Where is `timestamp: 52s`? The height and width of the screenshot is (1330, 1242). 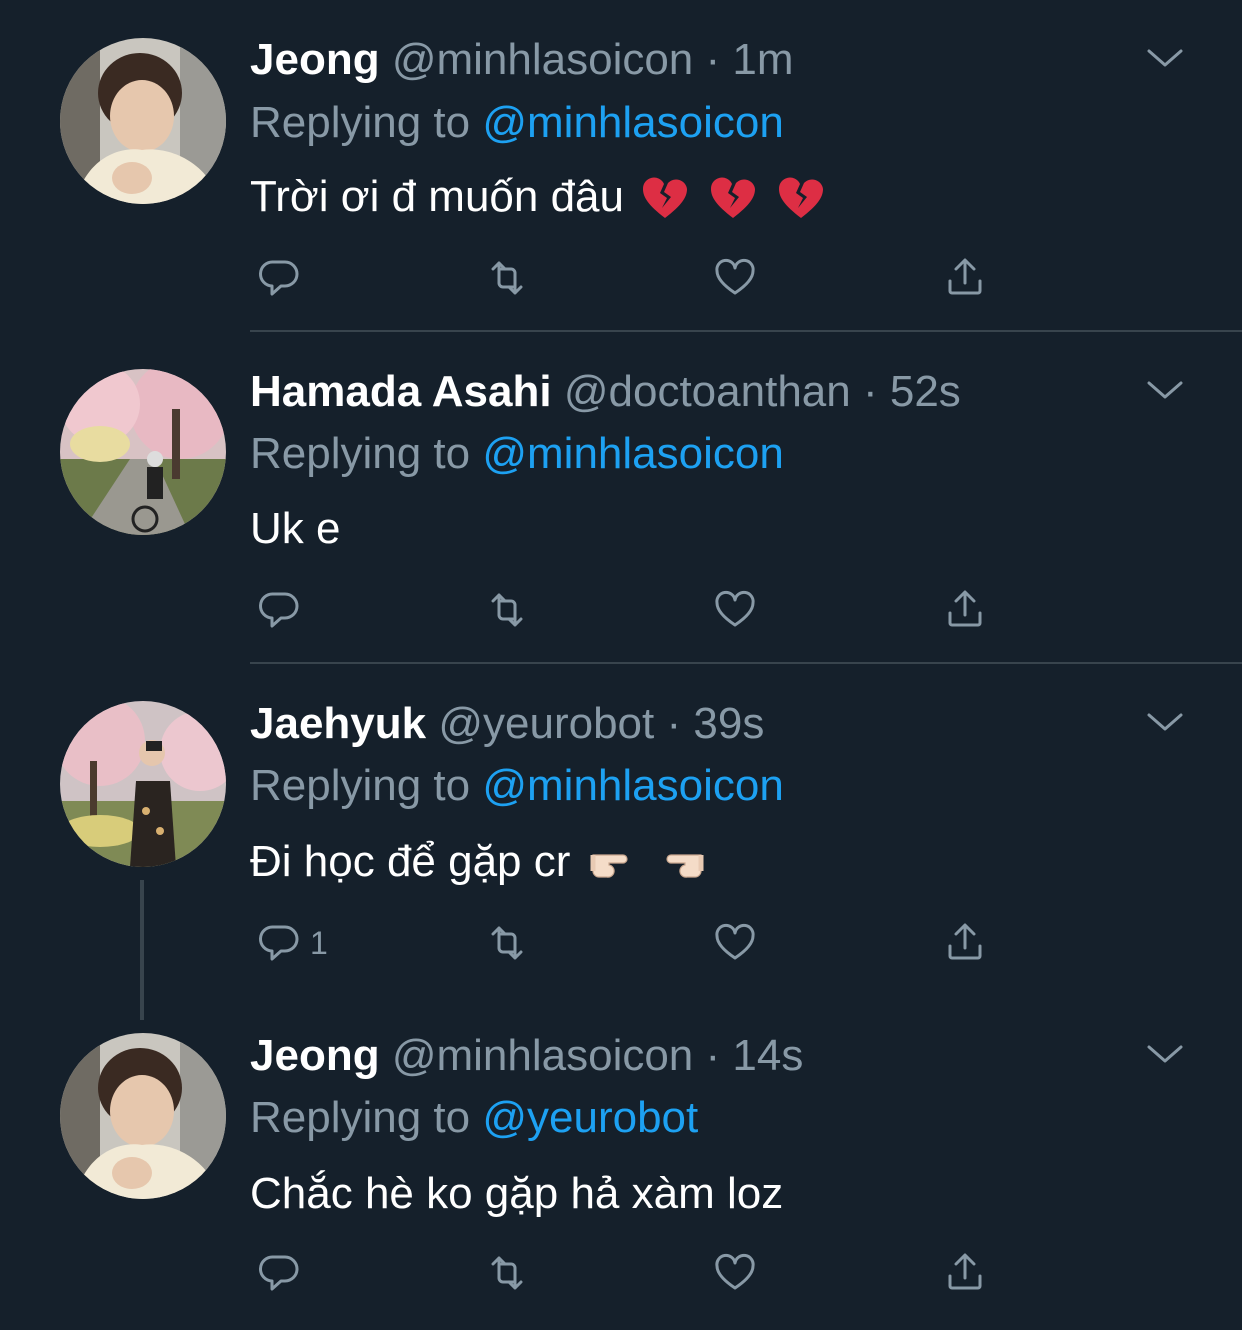
timestamp: 52s is located at coordinates (925, 391).